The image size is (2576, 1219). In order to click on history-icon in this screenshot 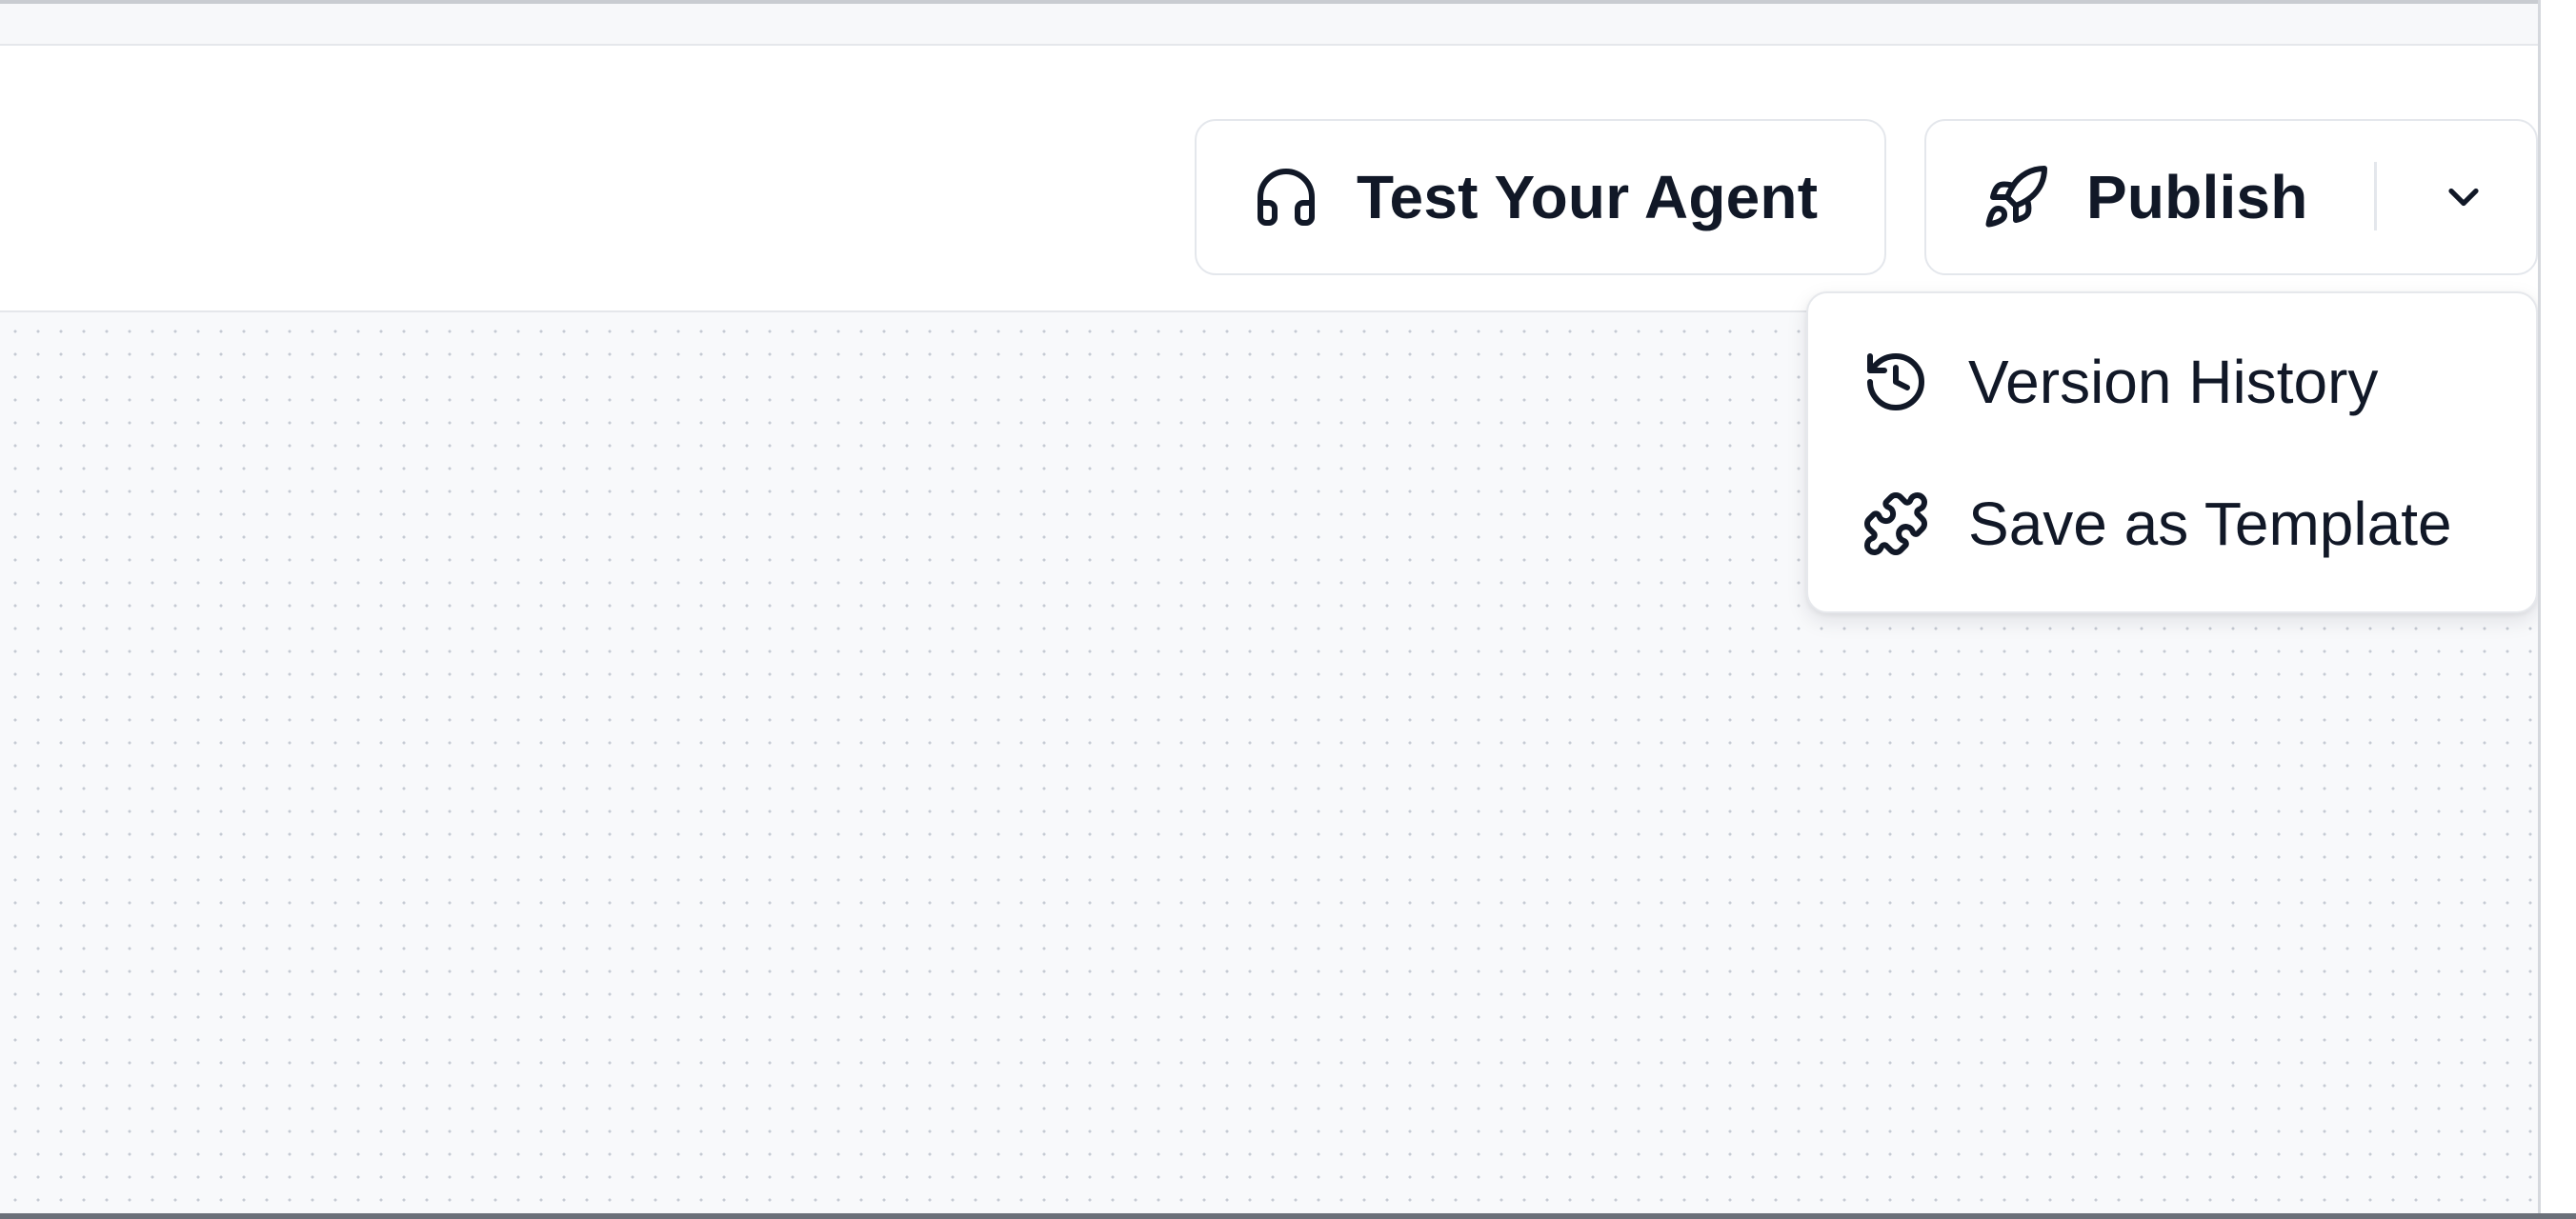, I will do `click(1896, 382)`.